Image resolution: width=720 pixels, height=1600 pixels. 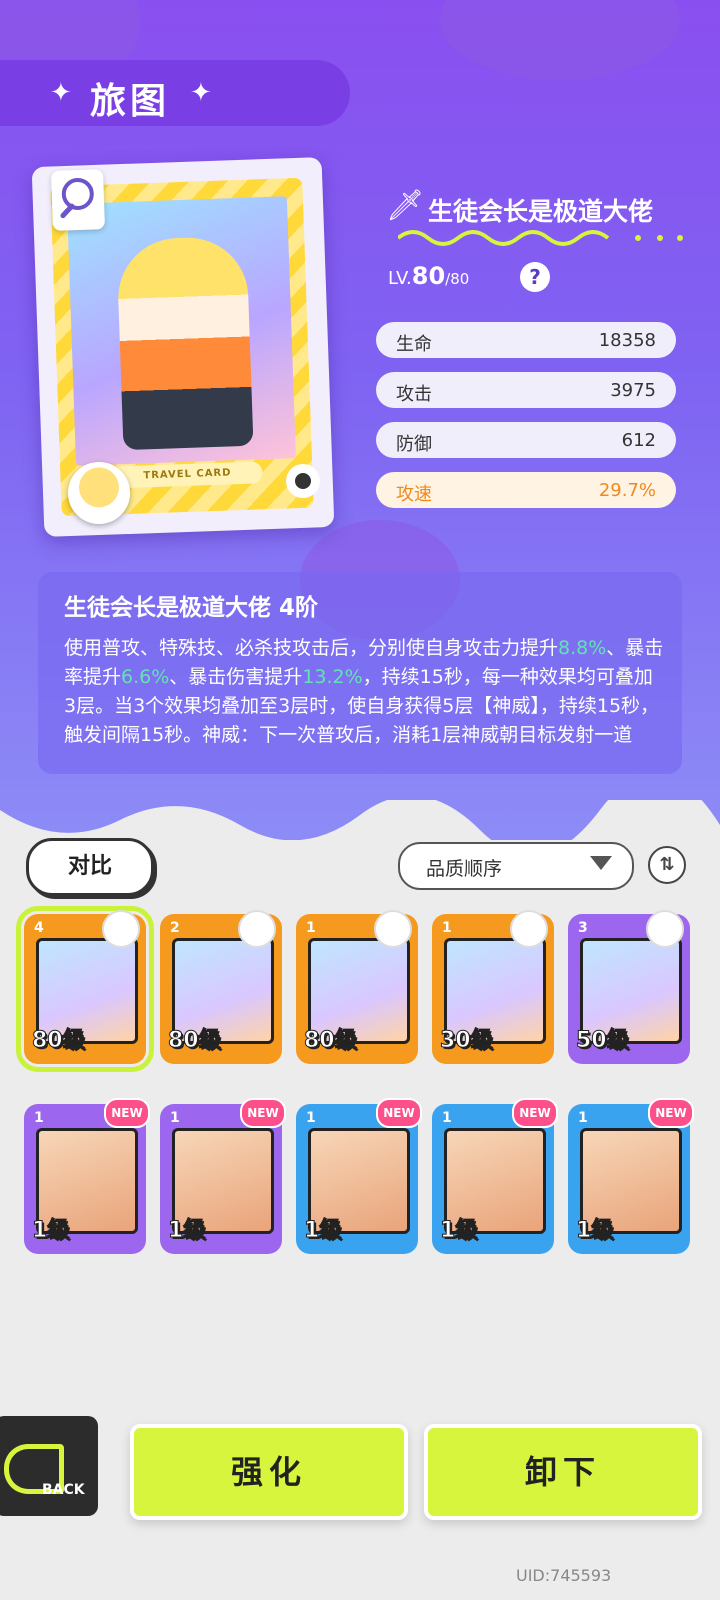 I want to click on sort-label: 品质顺序, so click(x=464, y=869).